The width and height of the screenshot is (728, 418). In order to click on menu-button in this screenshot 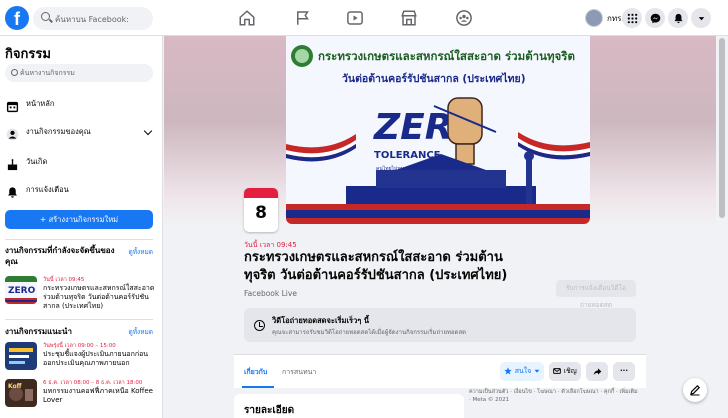, I will do `click(632, 18)`.